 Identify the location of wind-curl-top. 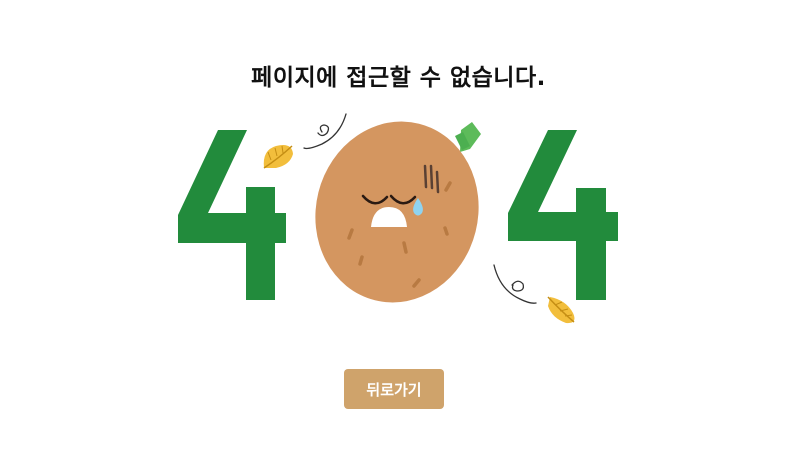
(325, 131).